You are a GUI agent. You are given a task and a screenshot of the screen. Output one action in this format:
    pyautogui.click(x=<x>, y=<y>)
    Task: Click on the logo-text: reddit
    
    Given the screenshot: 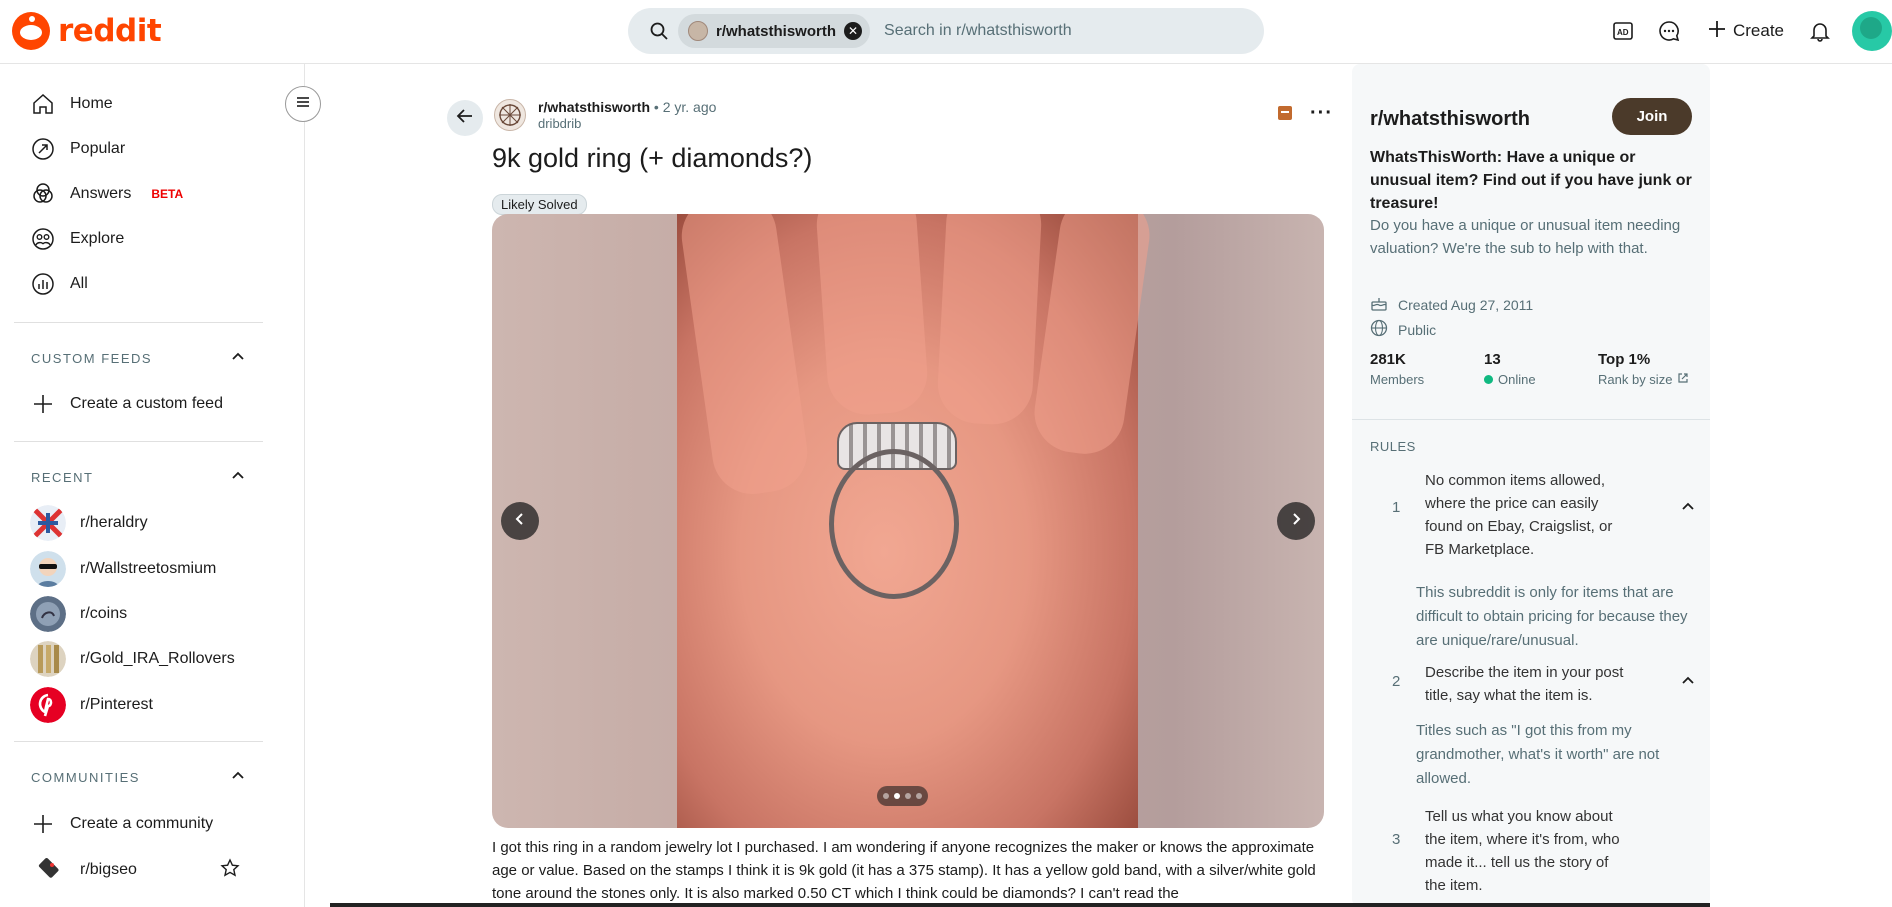 What is the action you would take?
    pyautogui.click(x=110, y=31)
    